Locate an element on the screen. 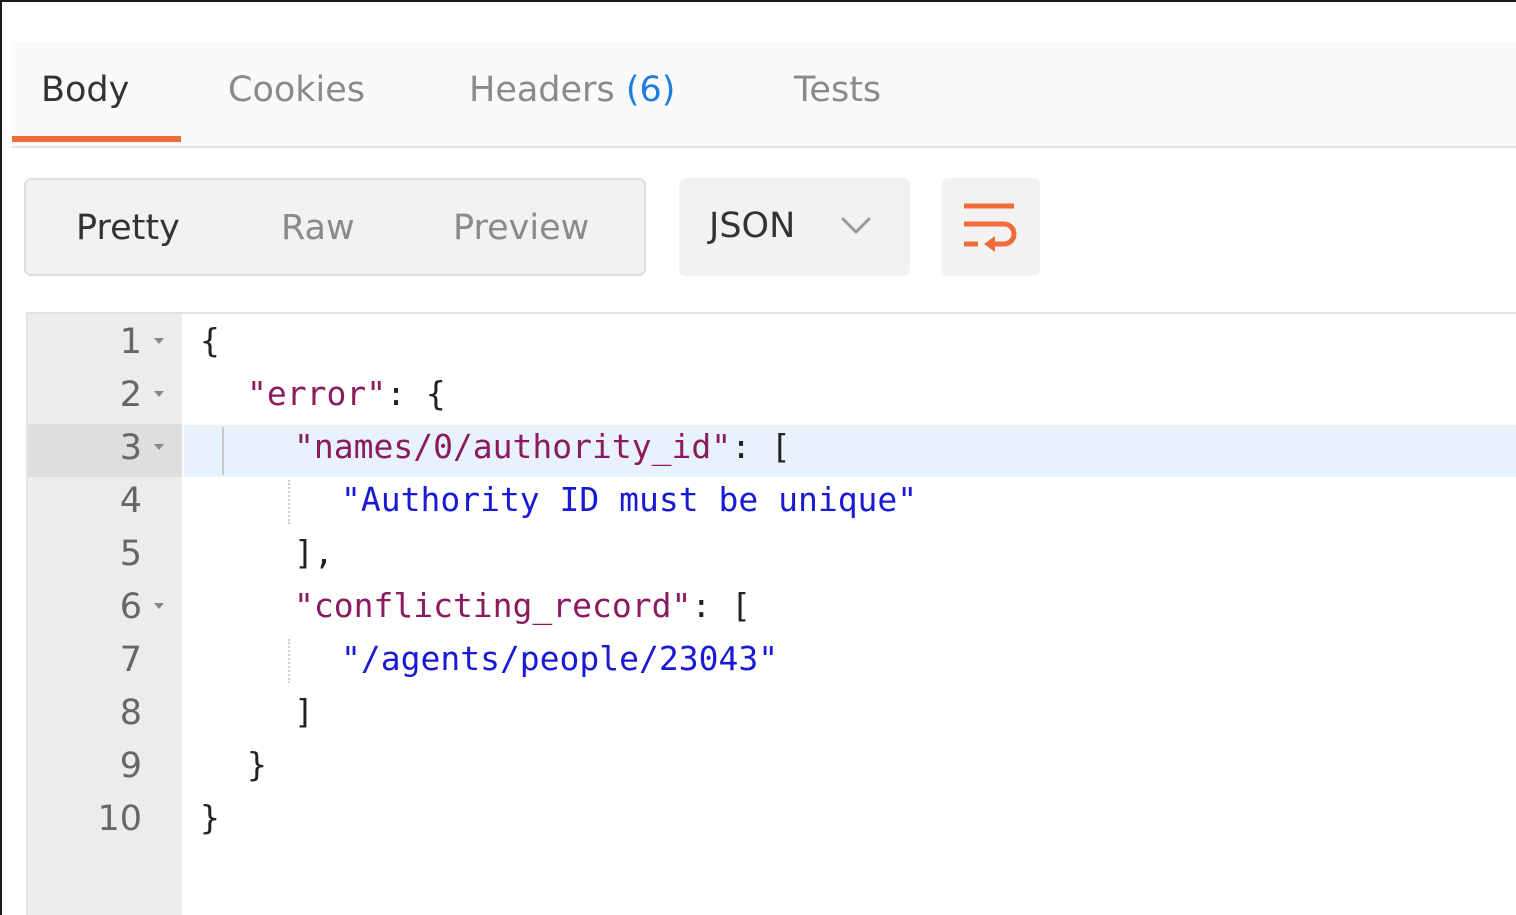 The image size is (1516, 915). tab-cookies: Cookies is located at coordinates (296, 90).